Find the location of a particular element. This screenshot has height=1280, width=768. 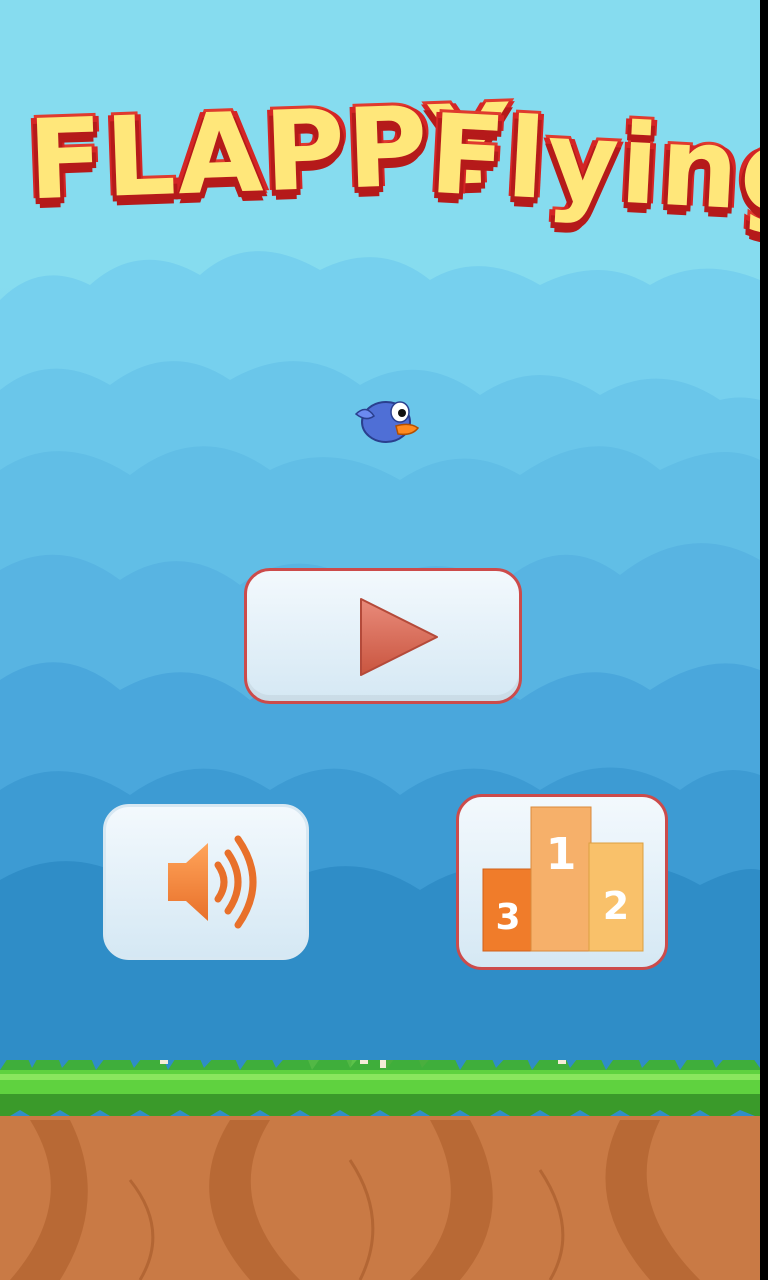

sound-toggle-button is located at coordinates (206, 882).